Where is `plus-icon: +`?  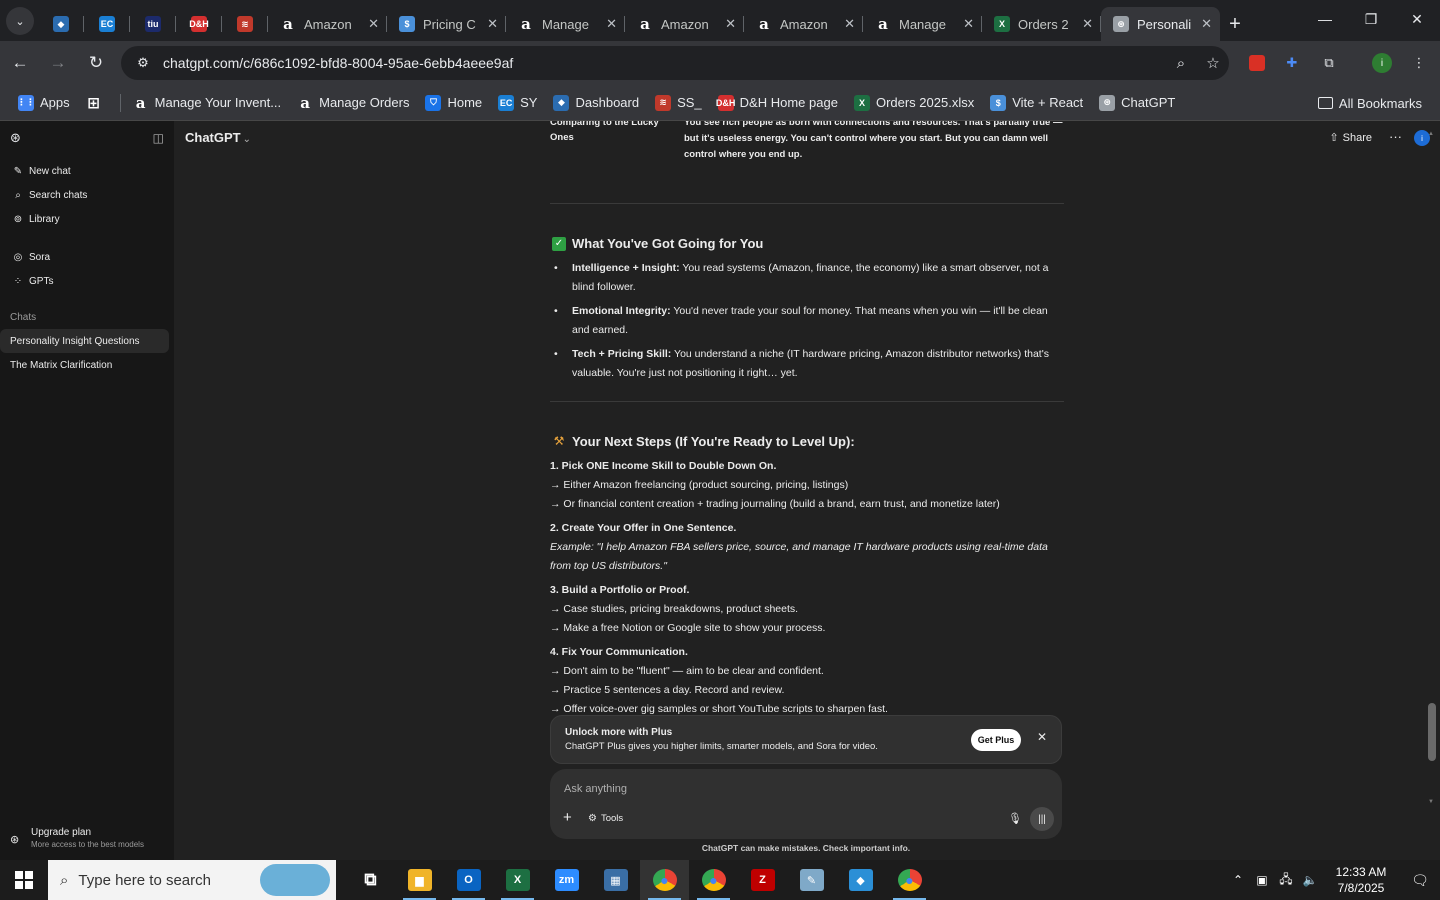
plus-icon: + is located at coordinates (1235, 23).